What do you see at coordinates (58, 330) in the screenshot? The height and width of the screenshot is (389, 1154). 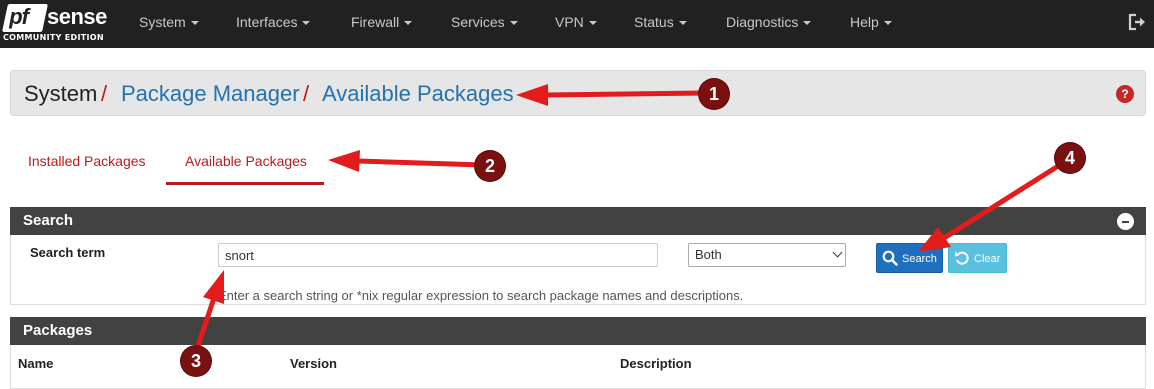 I see `packages-panel-title: Packages` at bounding box center [58, 330].